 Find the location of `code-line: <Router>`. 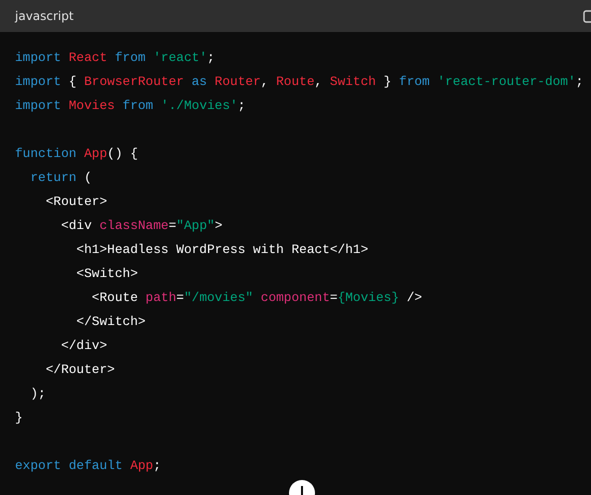

code-line: <Router> is located at coordinates (76, 202).